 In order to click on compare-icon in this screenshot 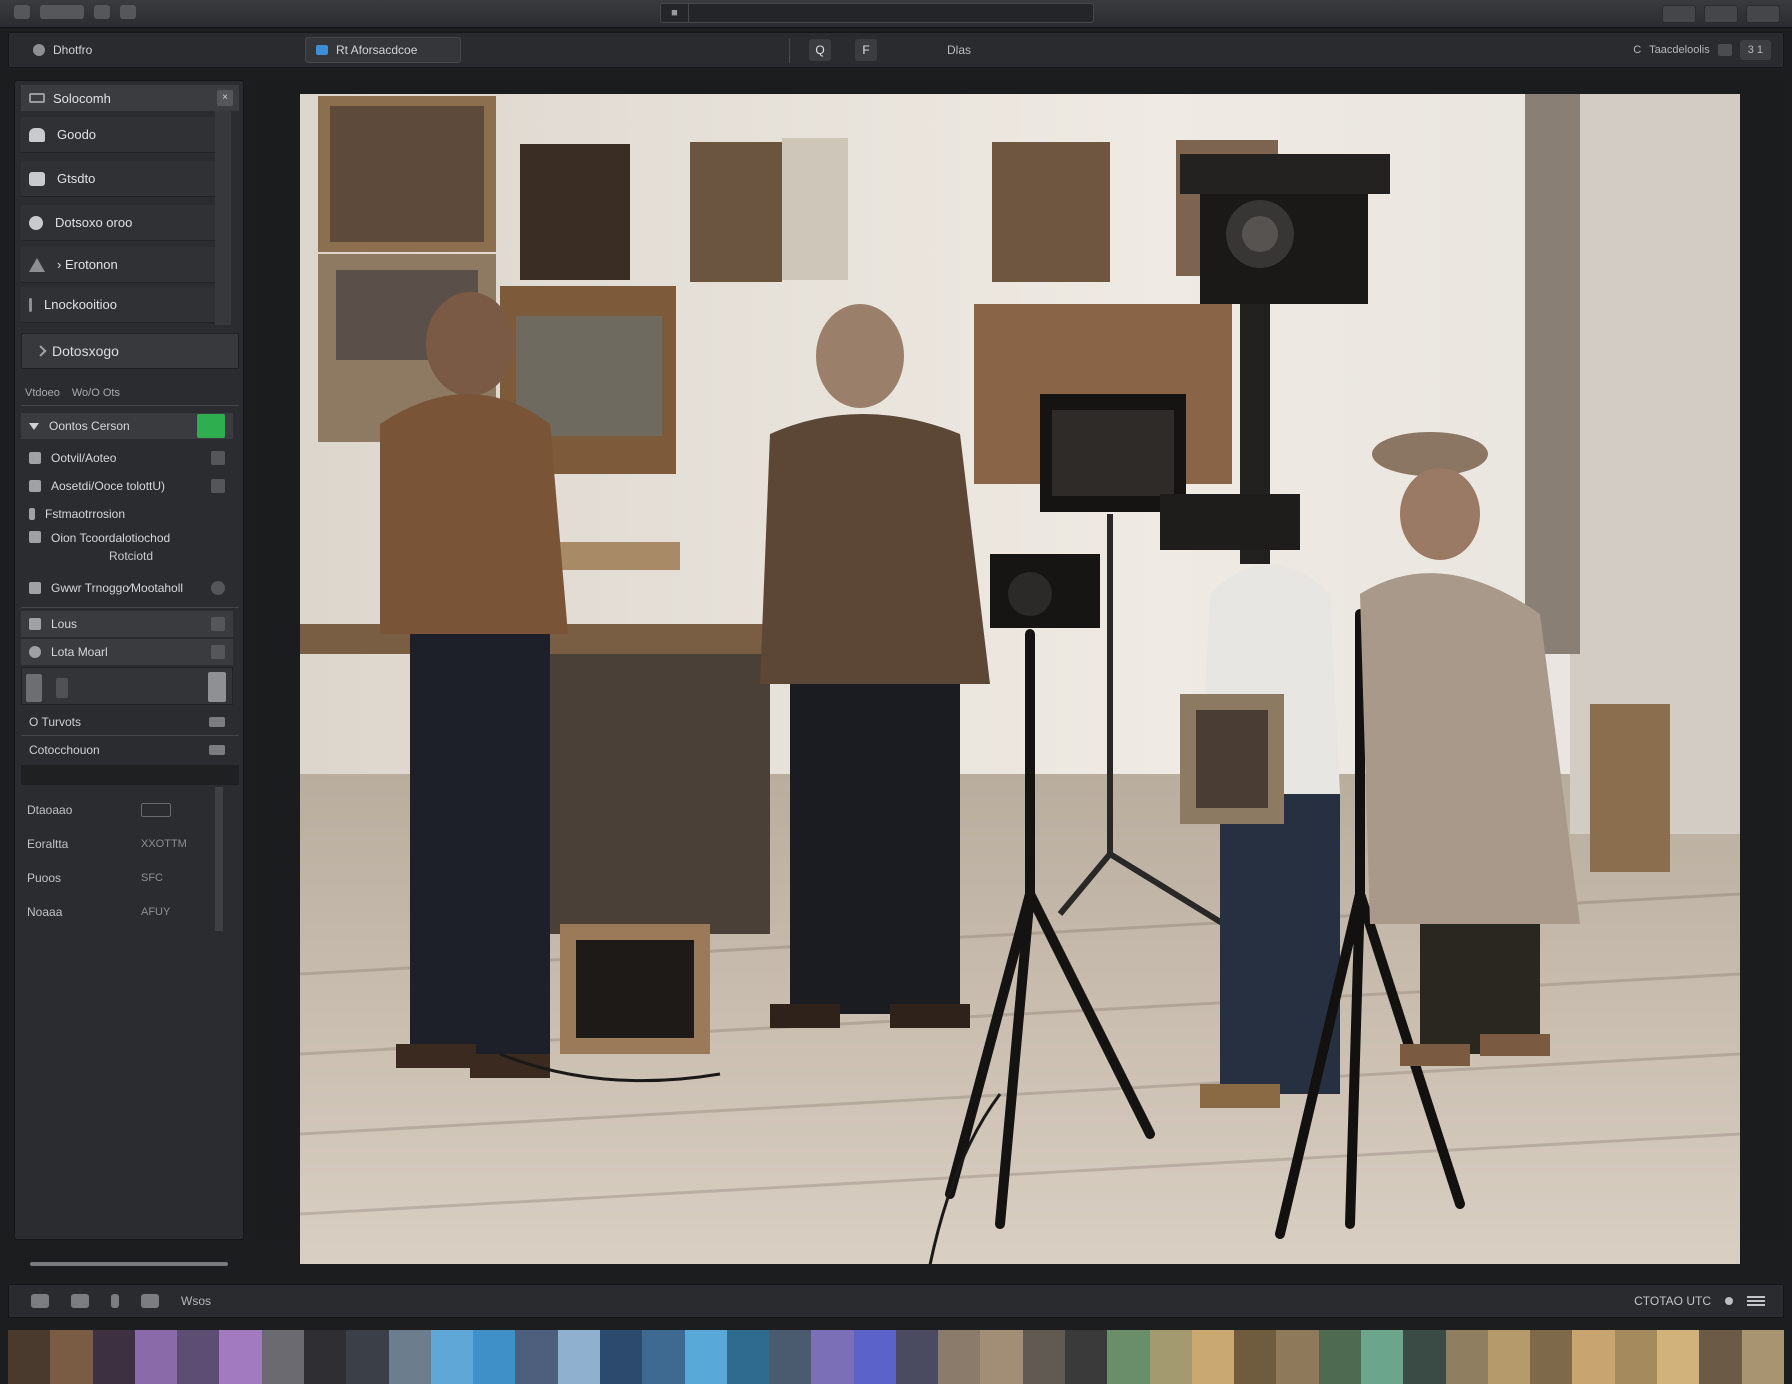, I will do `click(80, 1301)`.